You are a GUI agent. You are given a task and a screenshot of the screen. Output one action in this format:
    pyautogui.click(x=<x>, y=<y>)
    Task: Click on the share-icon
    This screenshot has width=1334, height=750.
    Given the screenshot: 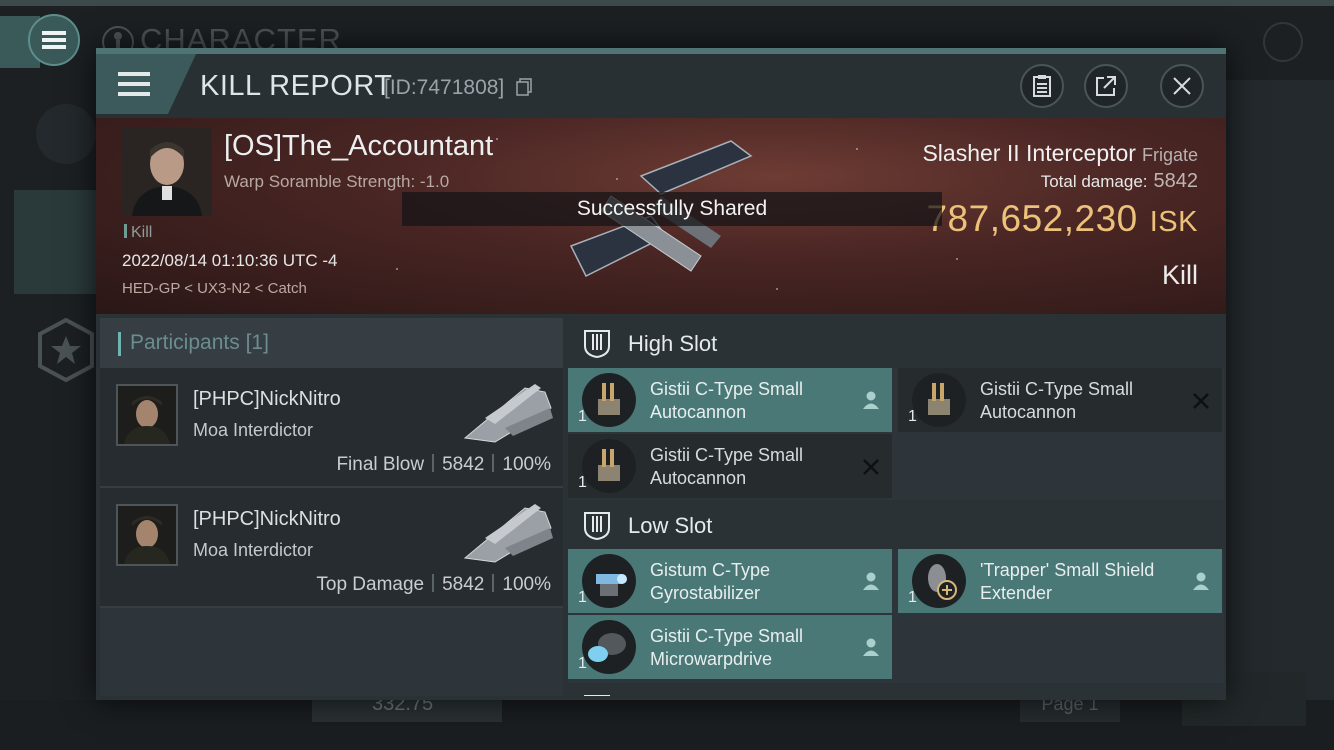 What is the action you would take?
    pyautogui.click(x=1106, y=86)
    